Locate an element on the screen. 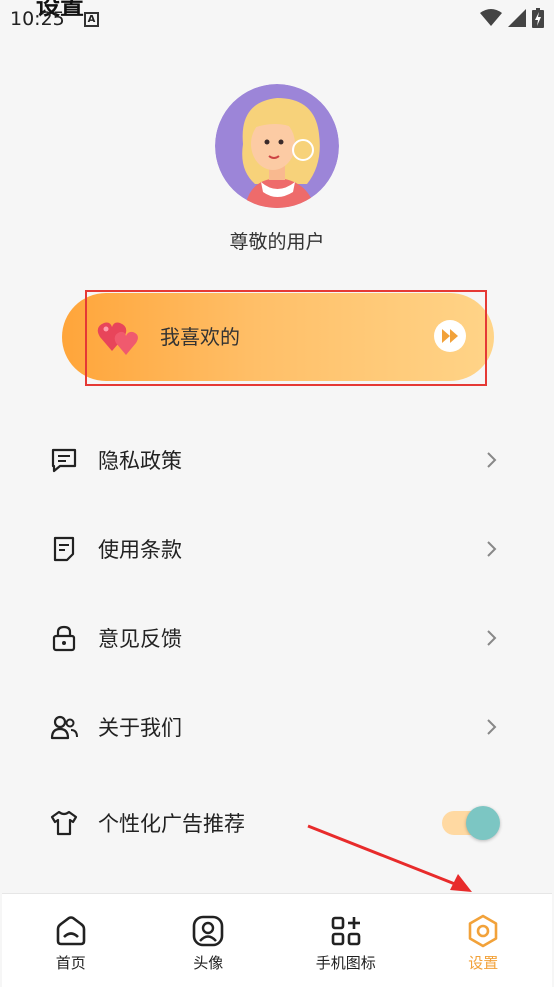  menu-label: 个性化广告推荐 is located at coordinates (171, 824).